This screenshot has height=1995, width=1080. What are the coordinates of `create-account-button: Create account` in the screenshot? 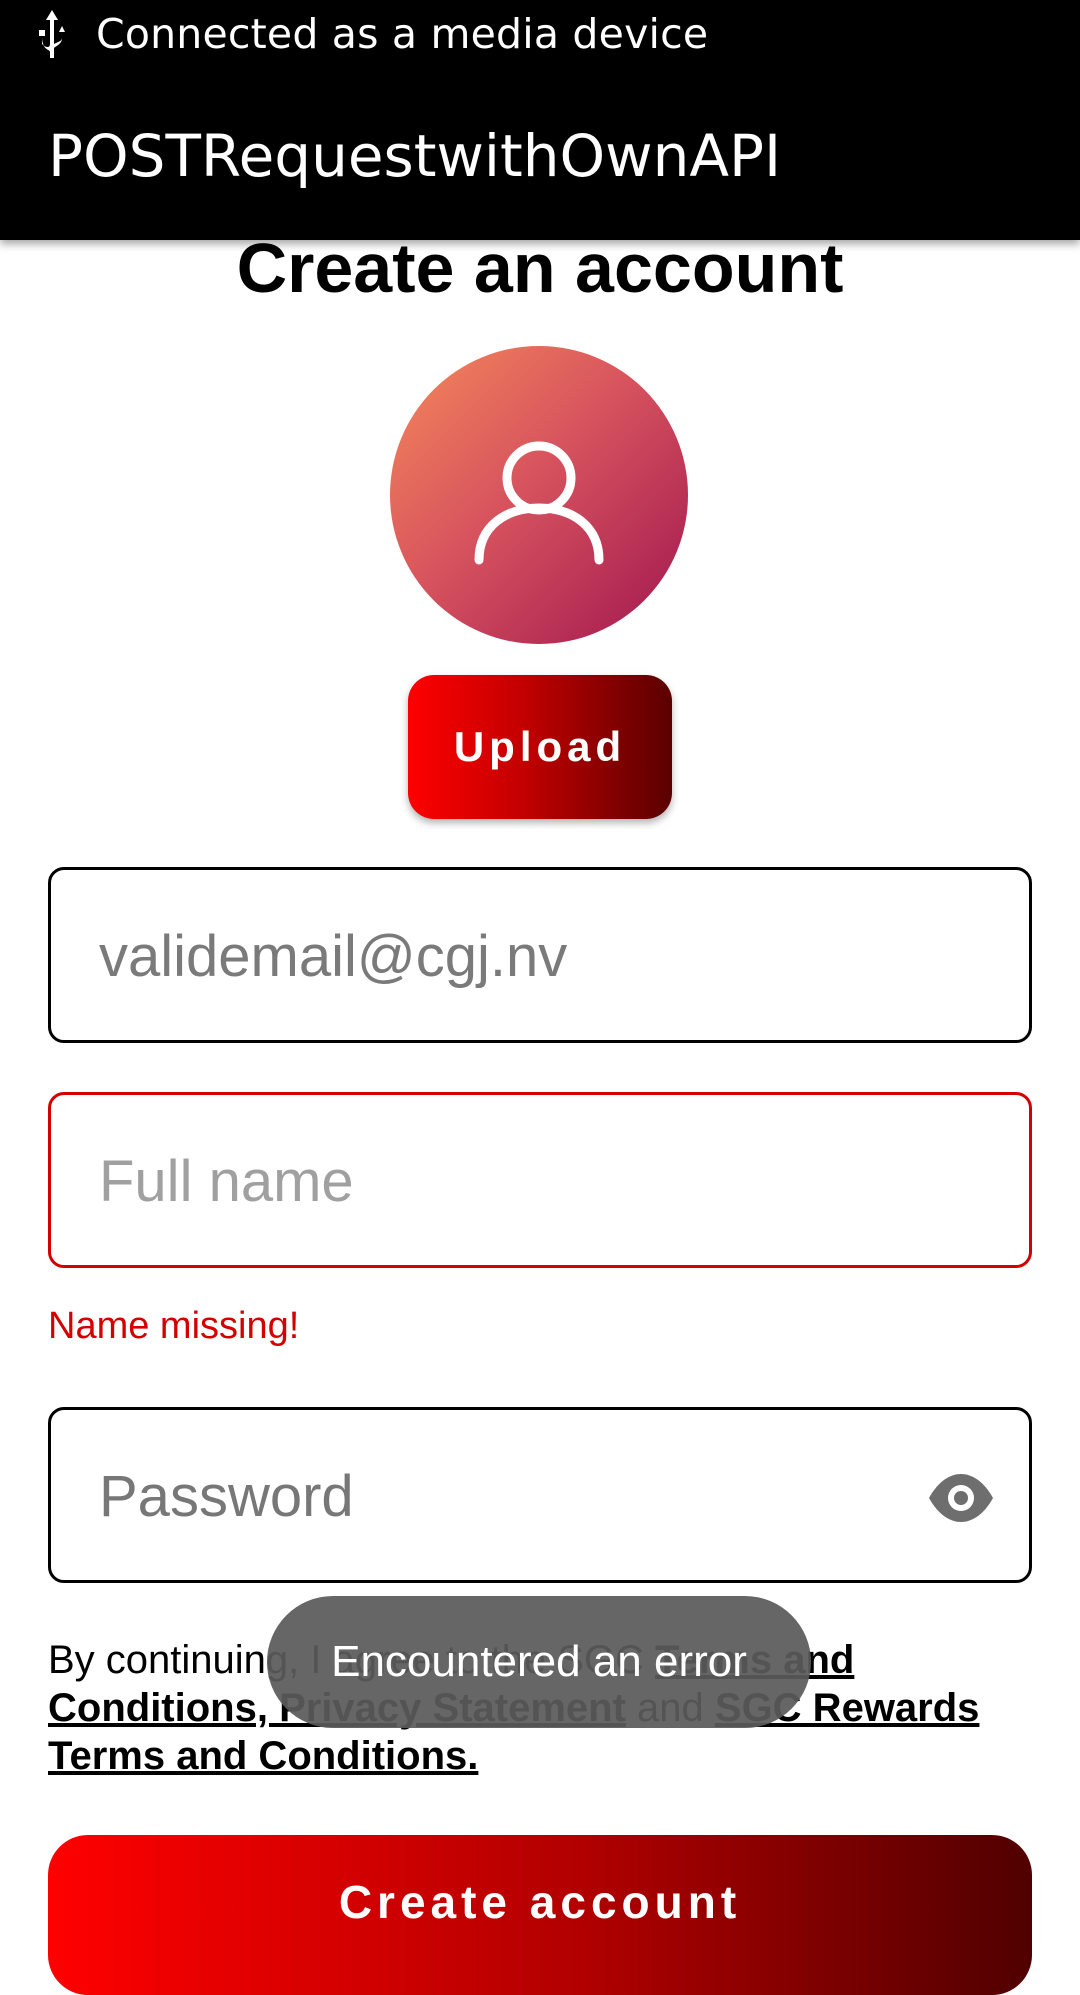 It's located at (540, 1915).